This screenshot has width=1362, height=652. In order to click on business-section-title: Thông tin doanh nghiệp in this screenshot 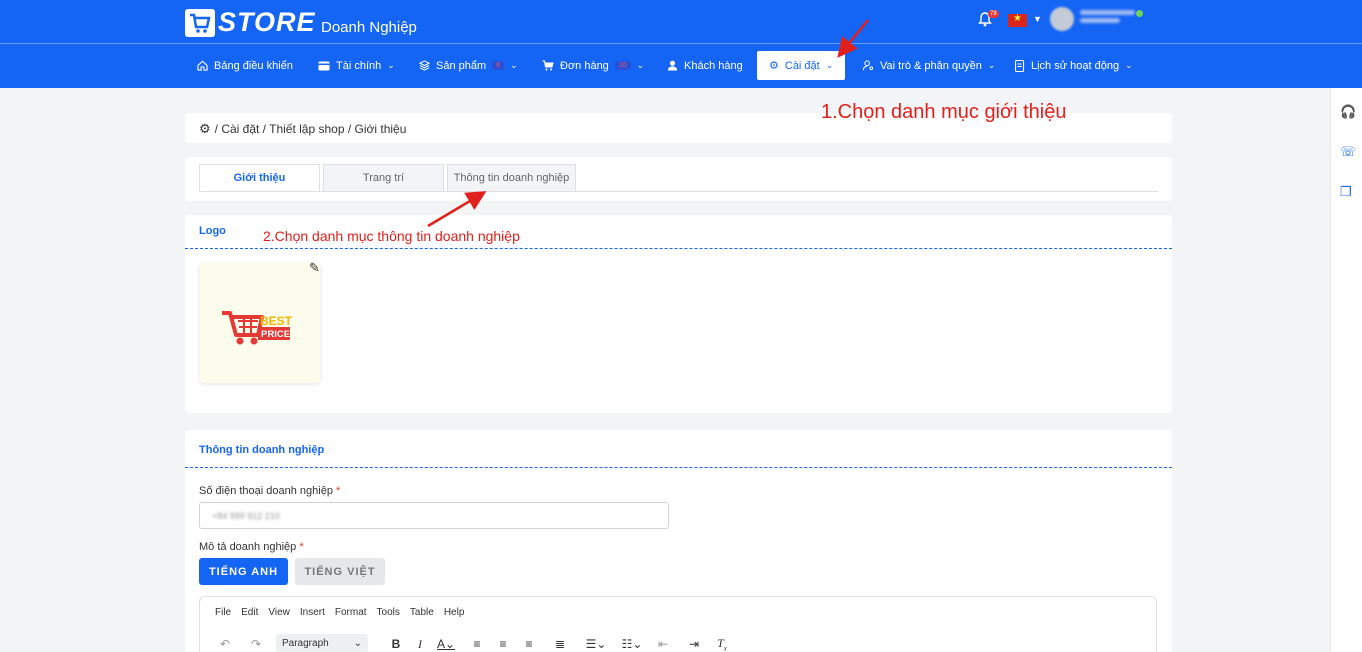, I will do `click(262, 450)`.